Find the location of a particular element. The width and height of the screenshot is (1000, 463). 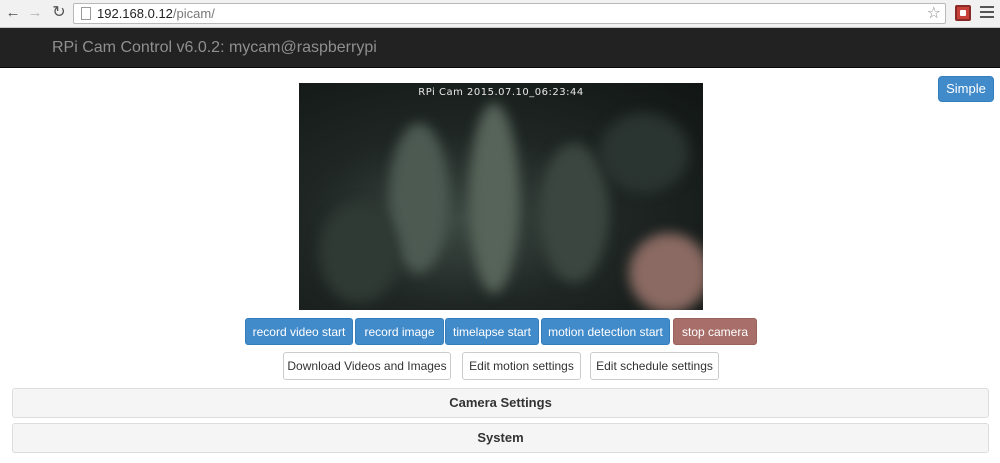

stop-camera-button: stop camera is located at coordinates (715, 331).